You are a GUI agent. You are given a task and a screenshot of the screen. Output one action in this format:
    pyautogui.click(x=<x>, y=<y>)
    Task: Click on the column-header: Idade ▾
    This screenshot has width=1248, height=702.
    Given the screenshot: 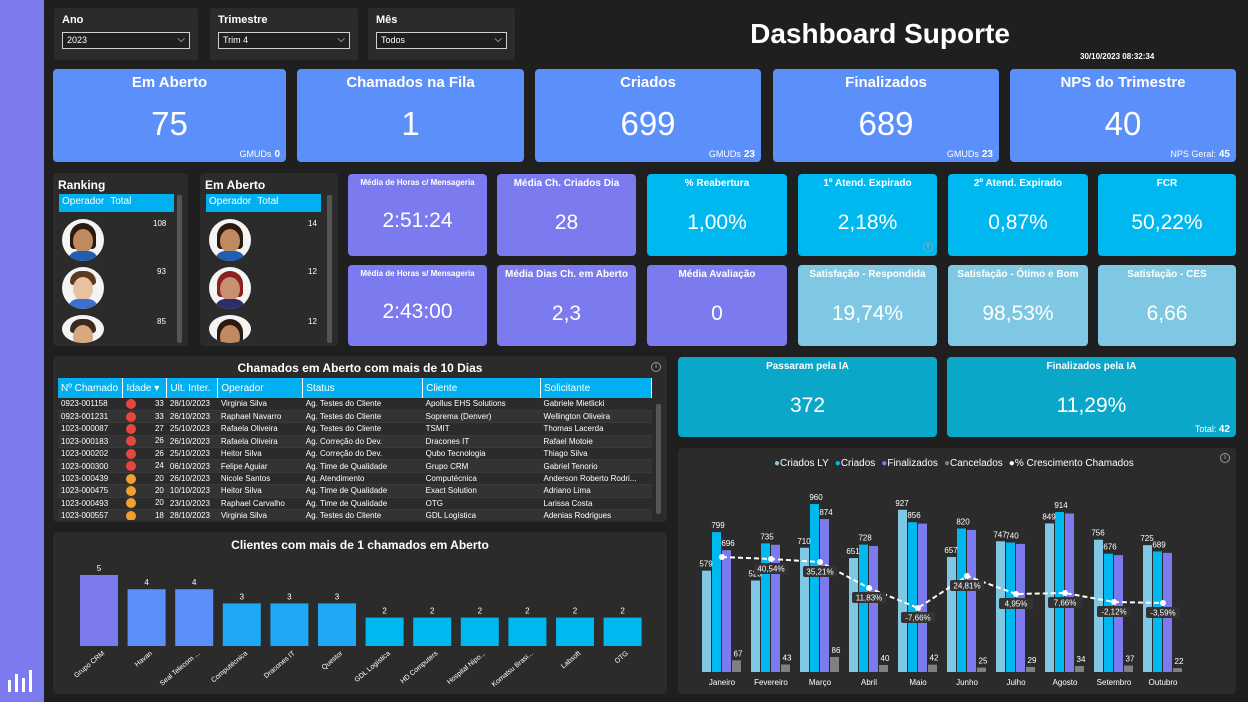 What is the action you would take?
    pyautogui.click(x=145, y=388)
    